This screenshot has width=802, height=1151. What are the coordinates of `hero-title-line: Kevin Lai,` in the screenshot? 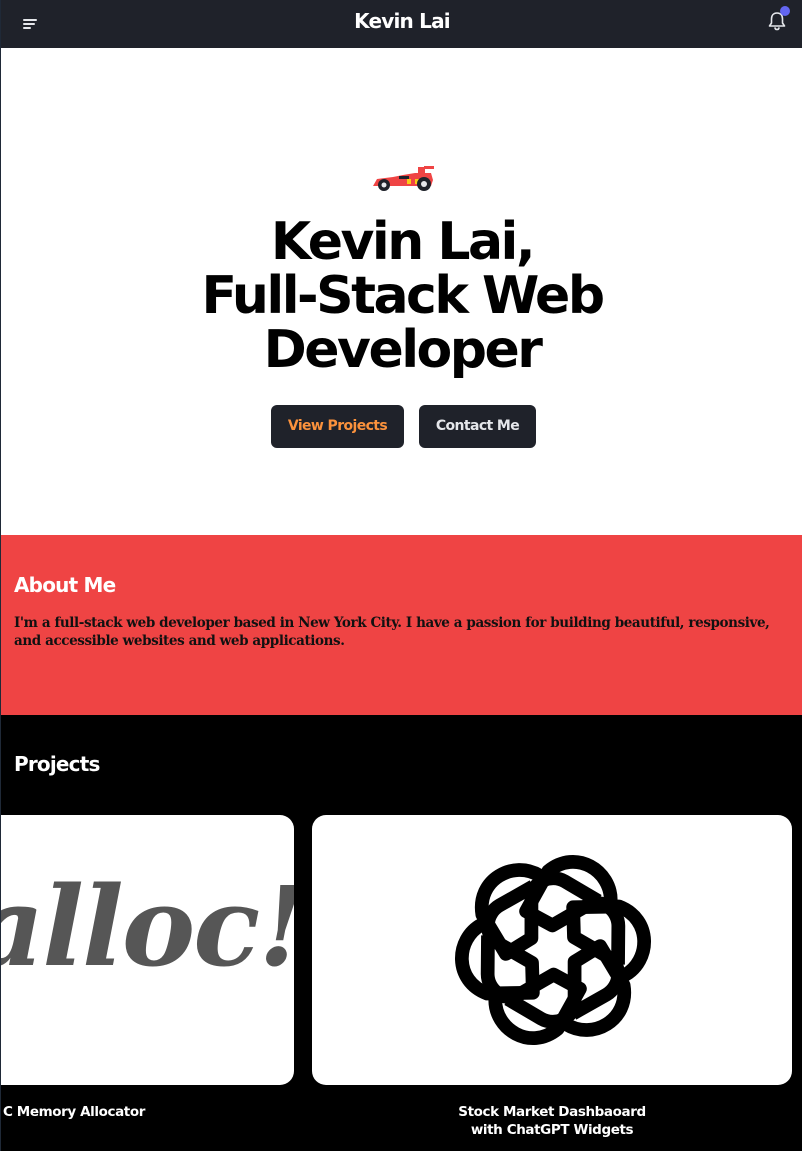 It's located at (403, 242).